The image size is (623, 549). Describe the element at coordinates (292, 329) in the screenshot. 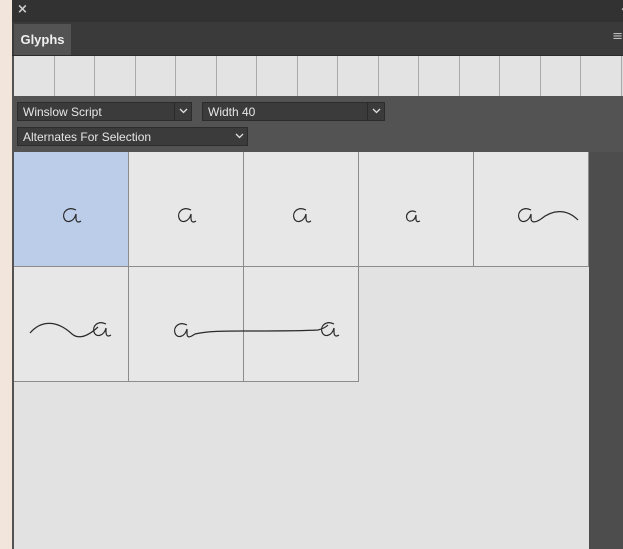

I see `glyph-a-tail-left` at that location.